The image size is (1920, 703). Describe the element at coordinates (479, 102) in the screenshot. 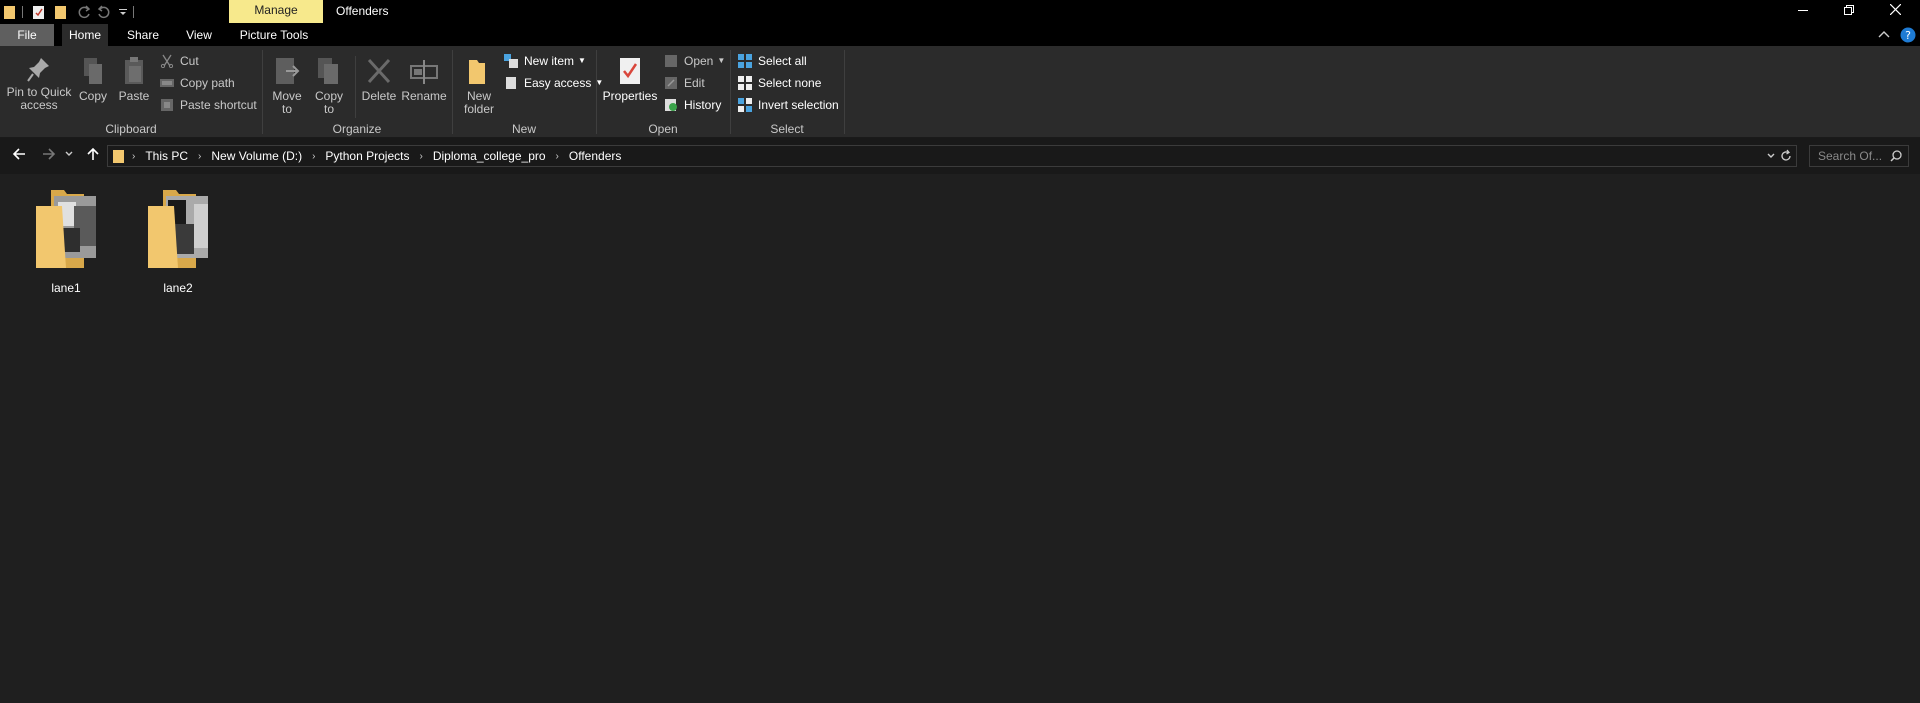

I see `new-folder-label: New folder` at that location.